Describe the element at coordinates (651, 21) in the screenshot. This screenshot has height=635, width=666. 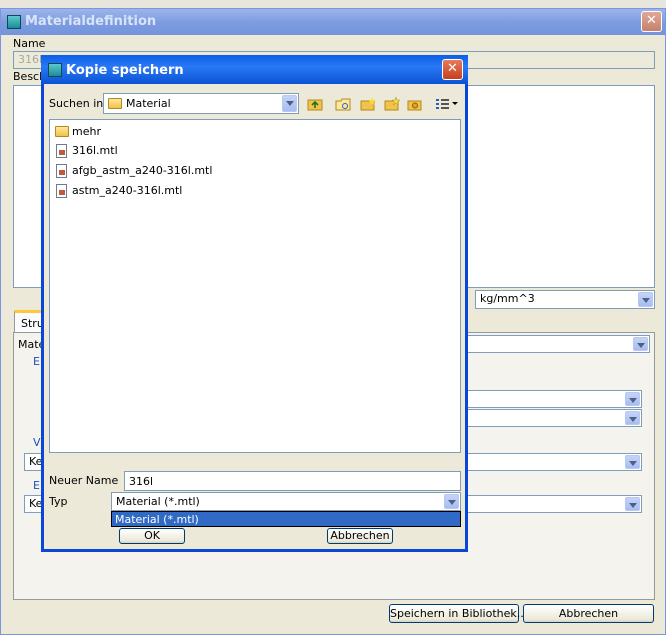
I see `parent-close-button: ✕` at that location.